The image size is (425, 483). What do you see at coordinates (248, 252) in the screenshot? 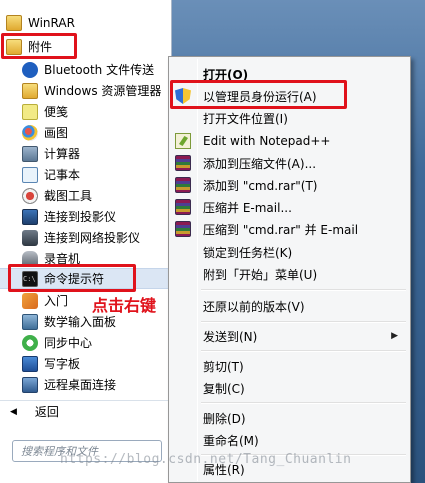
I see `menu-item-label: 锁定到任务栏(K)` at bounding box center [248, 252].